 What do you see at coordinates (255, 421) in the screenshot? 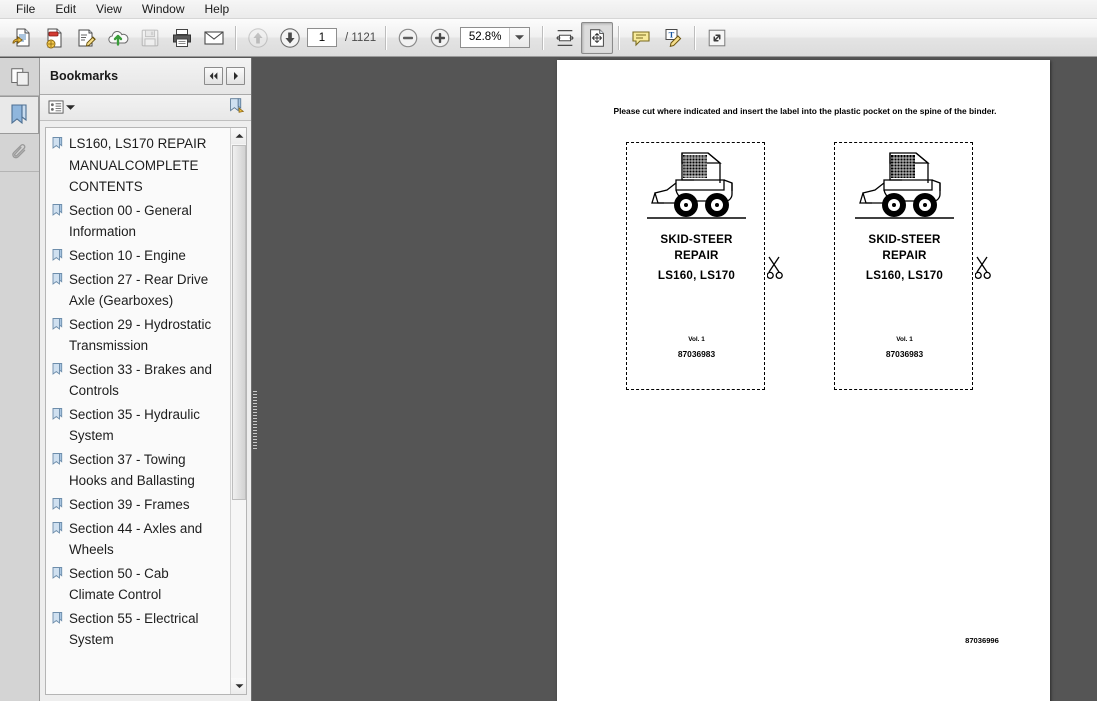
I see `splitter-grip` at bounding box center [255, 421].